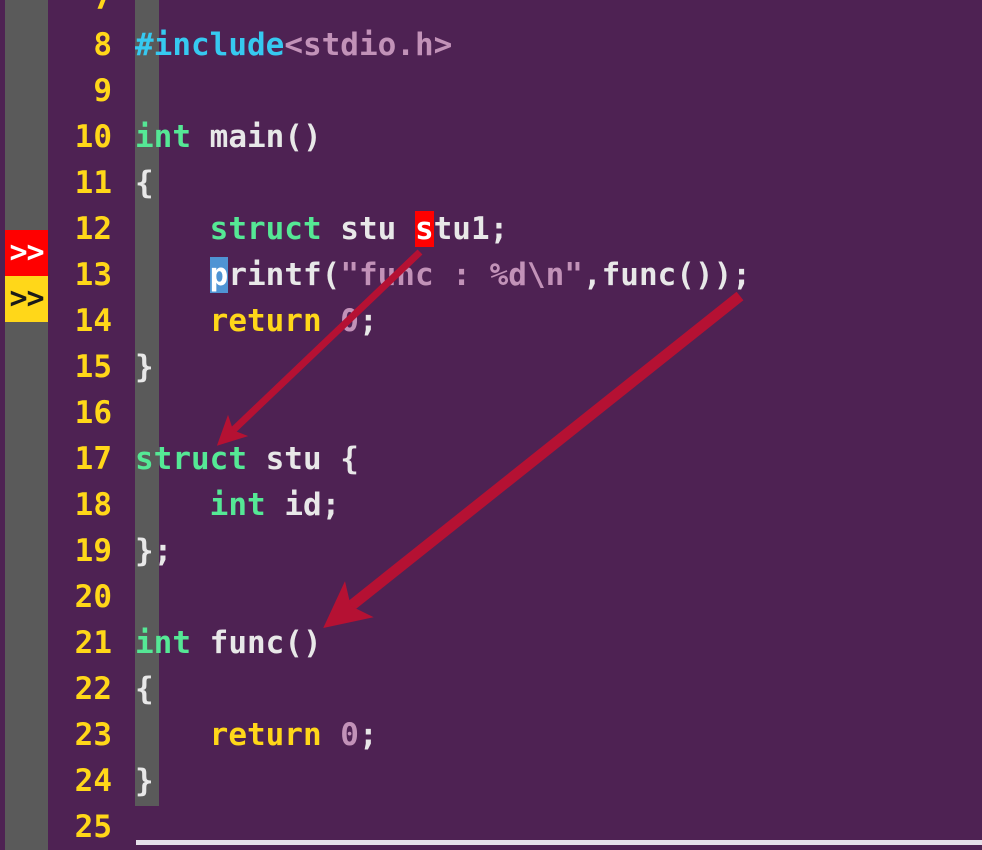 Image resolution: width=982 pixels, height=850 pixels. I want to click on struct-declaration: stu {, so click(302, 459).